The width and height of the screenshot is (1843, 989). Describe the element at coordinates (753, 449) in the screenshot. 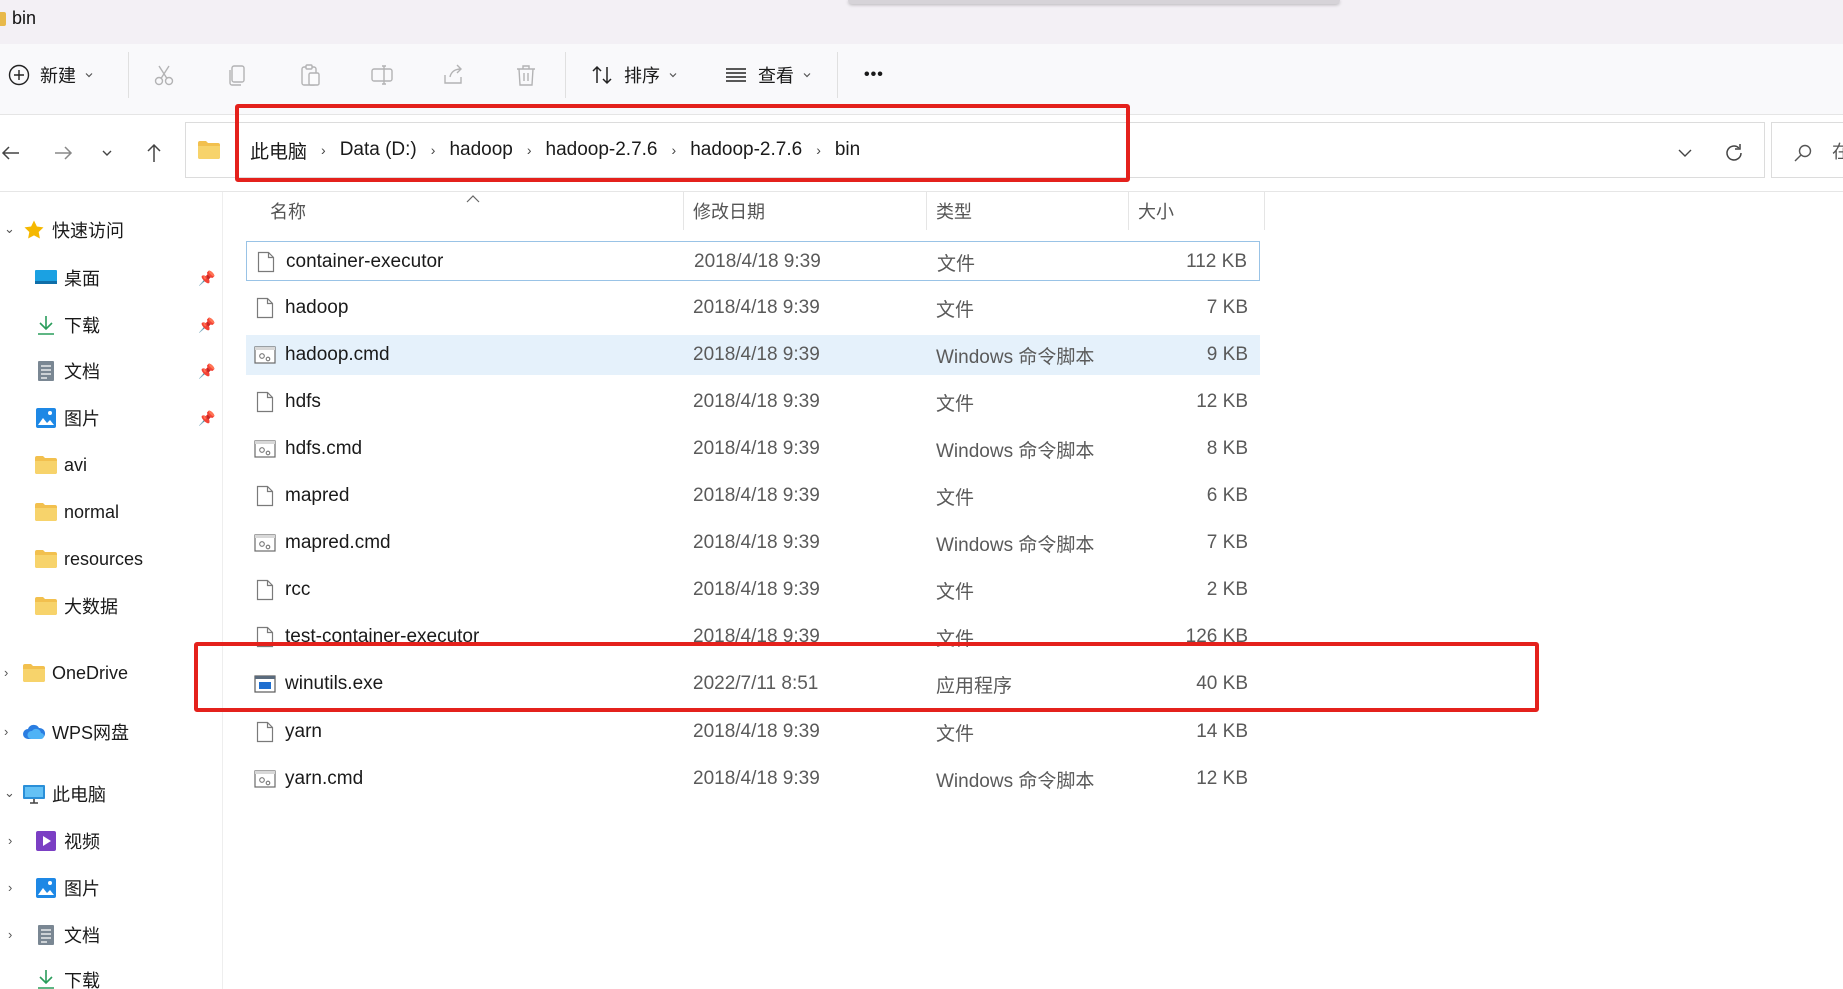

I see `file-row: hdfs.cmd 2018/4/18 9:39 Windows 命令脚本 8 KB` at that location.